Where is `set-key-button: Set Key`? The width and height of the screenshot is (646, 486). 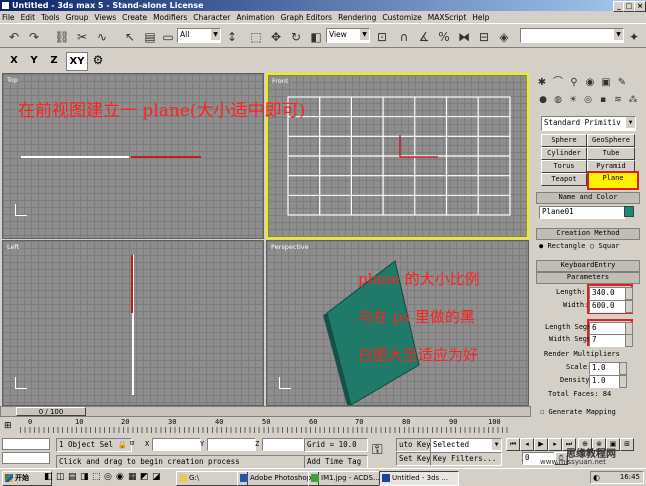 set-key-button: Set Key is located at coordinates (414, 459).